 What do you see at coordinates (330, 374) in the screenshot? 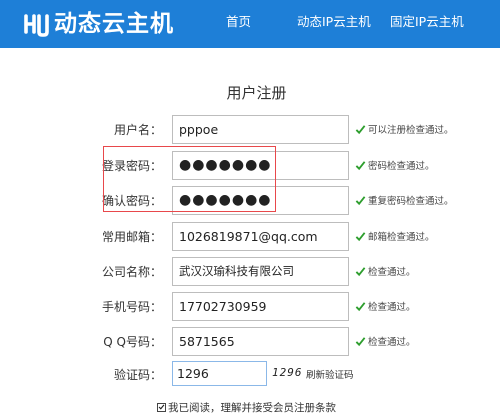
I see `refresh-captcha-link: 刷新验证码` at bounding box center [330, 374].